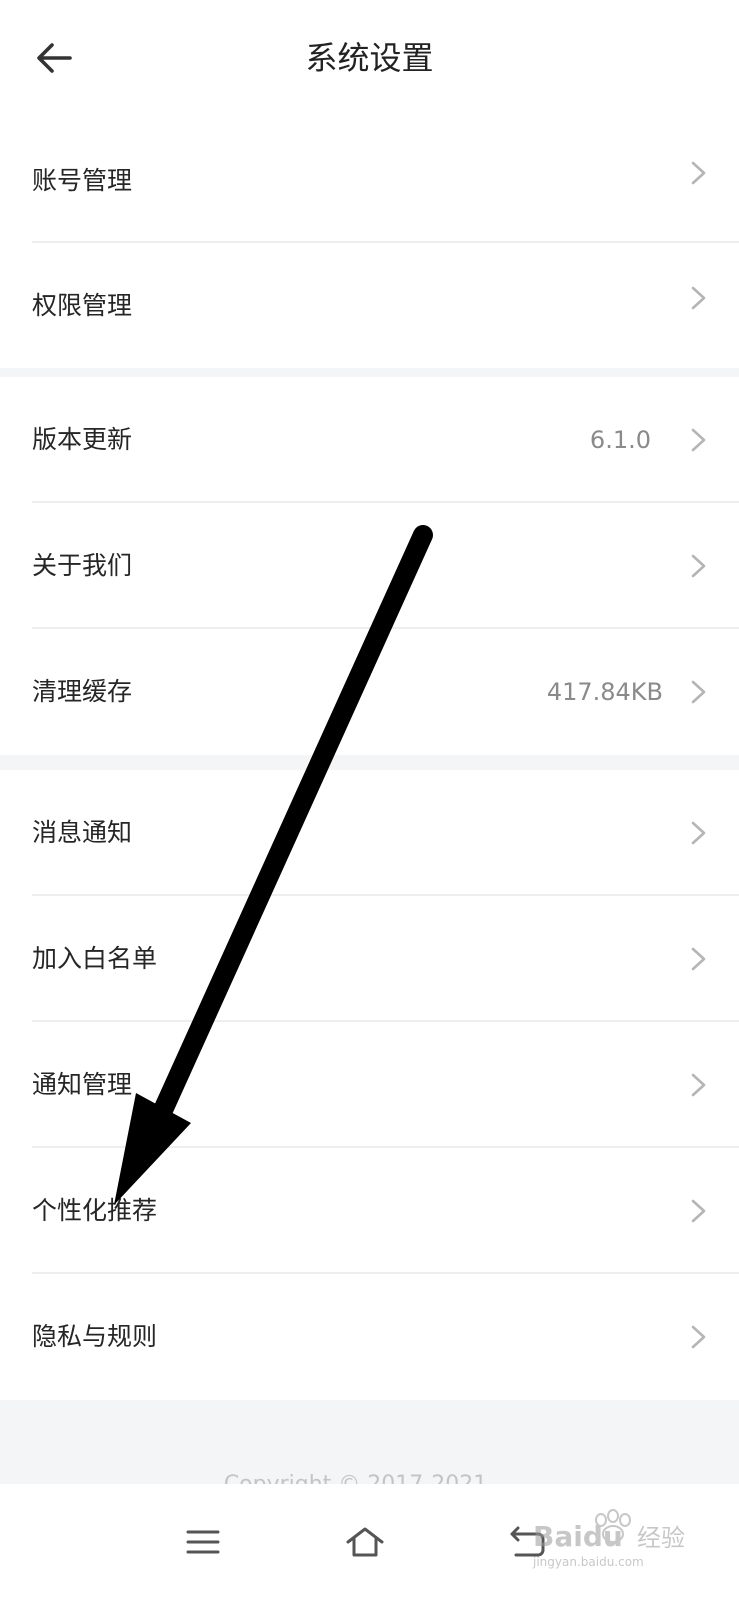 The image size is (739, 1600). What do you see at coordinates (82, 439) in the screenshot?
I see `item-label: 版本更新` at bounding box center [82, 439].